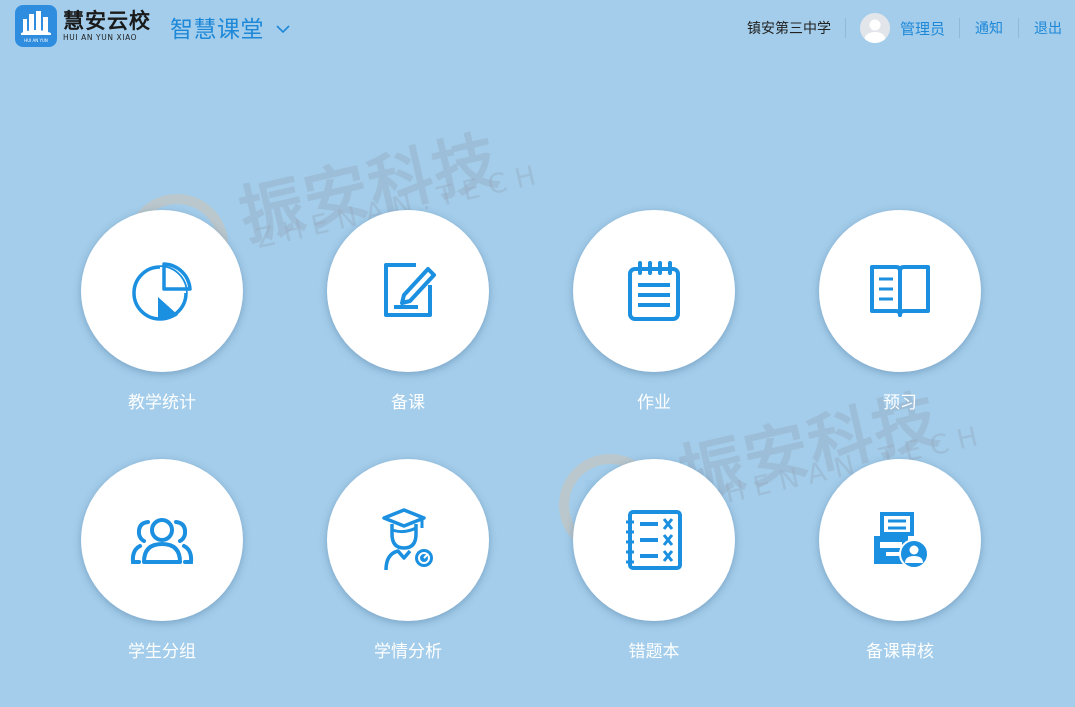 The width and height of the screenshot is (1075, 707). I want to click on edit-note-icon, so click(410, 290).